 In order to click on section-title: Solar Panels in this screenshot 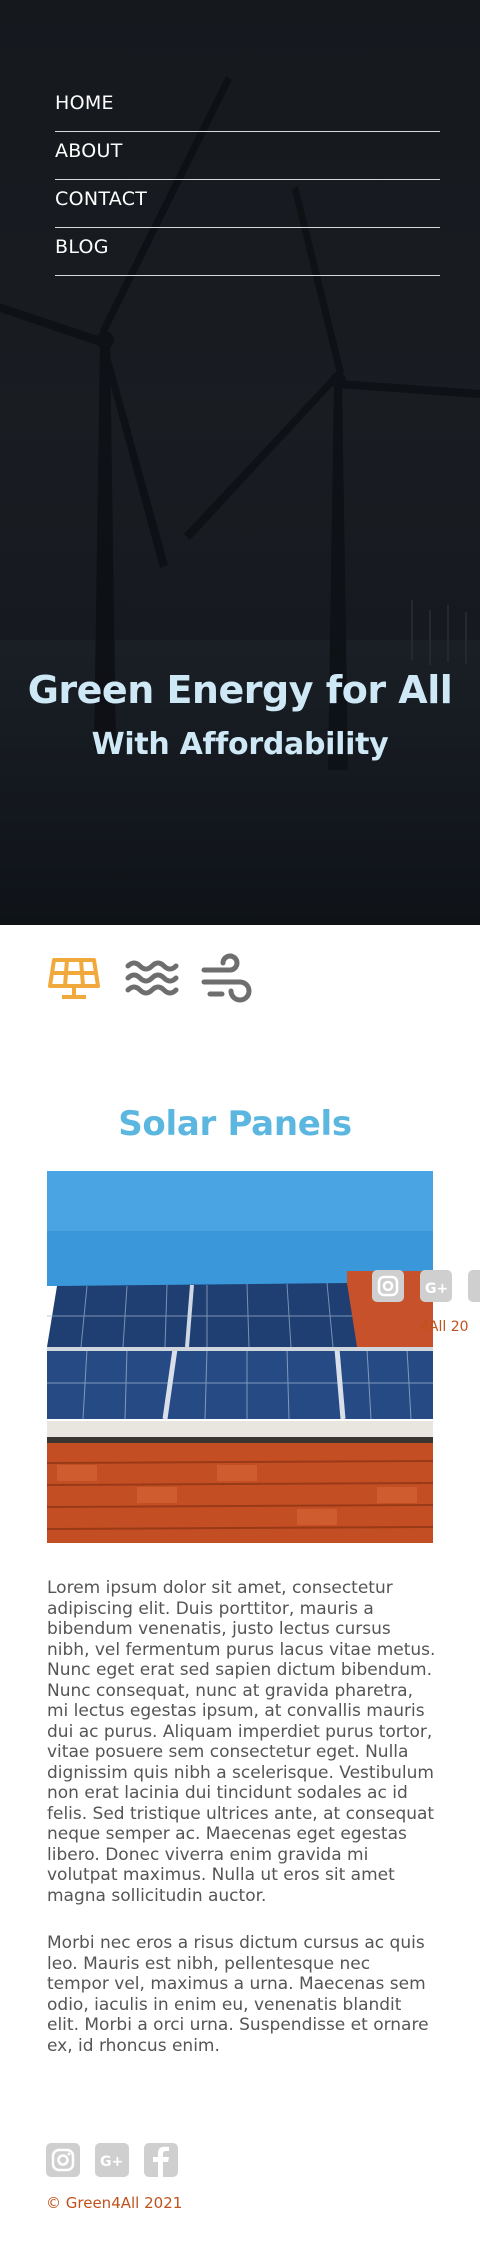, I will do `click(235, 1124)`.